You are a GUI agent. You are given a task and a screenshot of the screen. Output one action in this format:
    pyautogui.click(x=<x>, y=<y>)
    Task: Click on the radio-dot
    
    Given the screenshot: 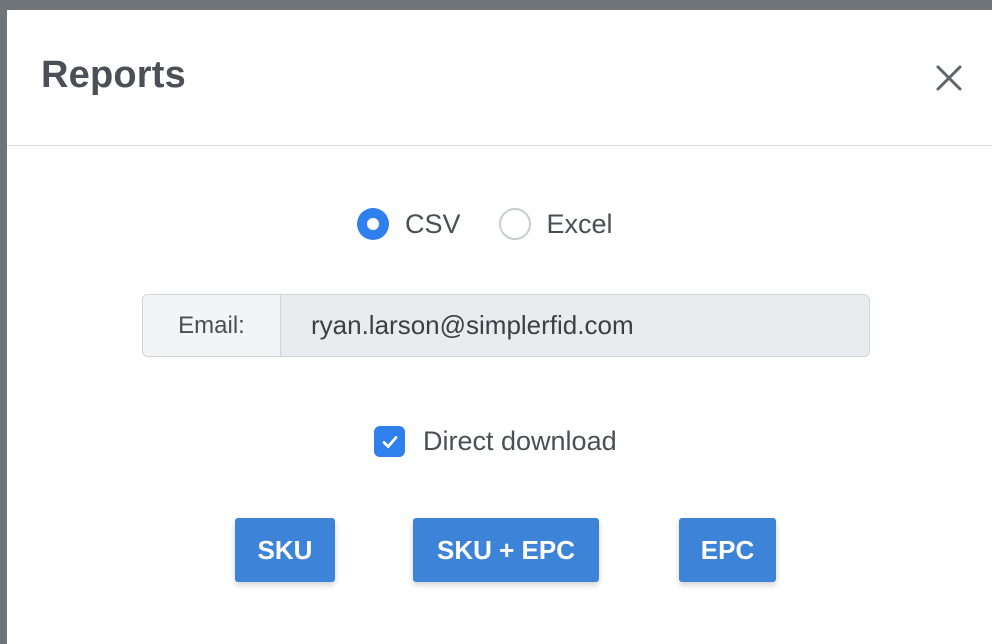 What is the action you would take?
    pyautogui.click(x=373, y=224)
    